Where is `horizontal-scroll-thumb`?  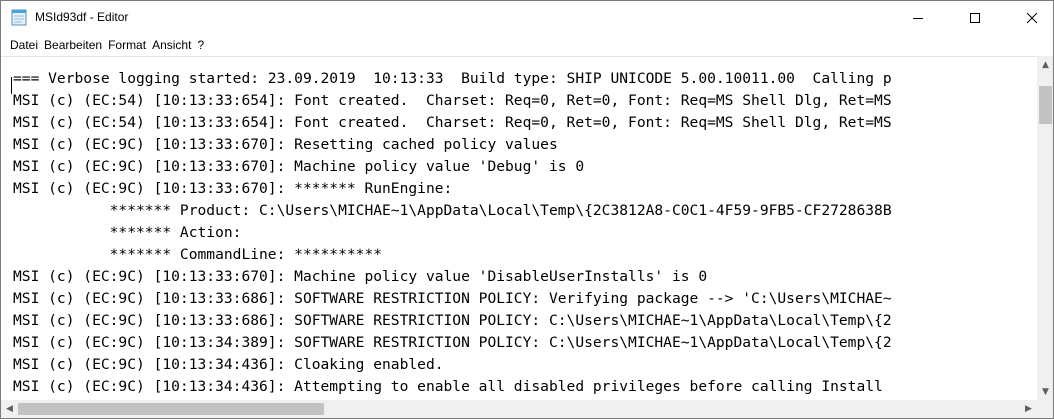
horizontal-scroll-thumb is located at coordinates (171, 409).